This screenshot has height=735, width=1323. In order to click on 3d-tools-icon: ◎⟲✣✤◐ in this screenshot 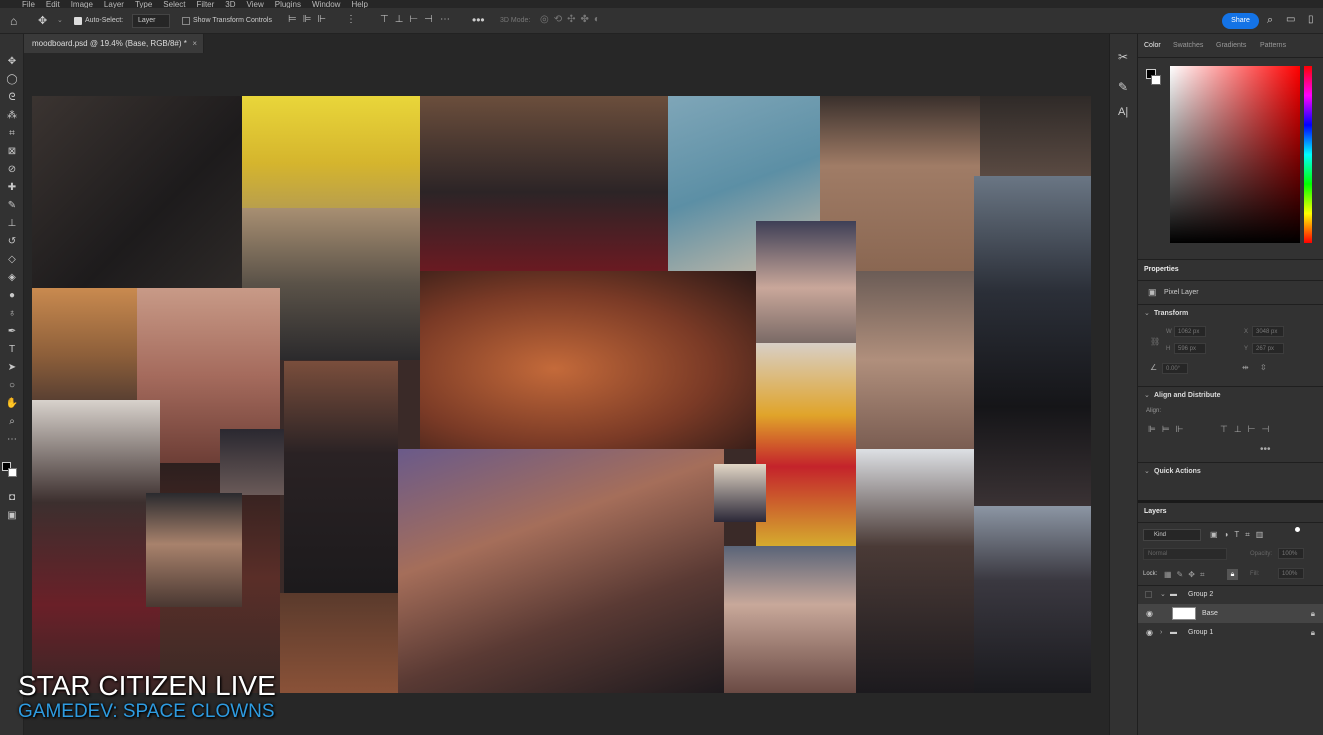, I will do `click(572, 19)`.